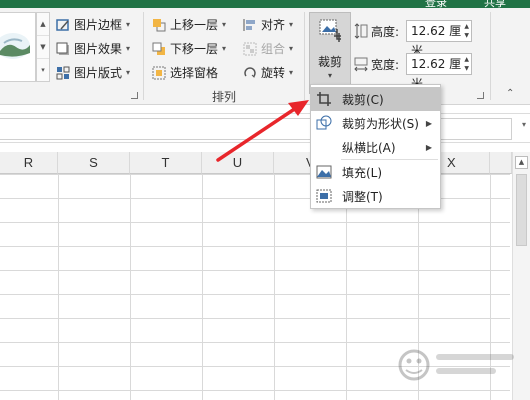 This screenshot has height=400, width=530. Describe the element at coordinates (268, 72) in the screenshot. I see `rotate-button: 旋转 ▾` at that location.